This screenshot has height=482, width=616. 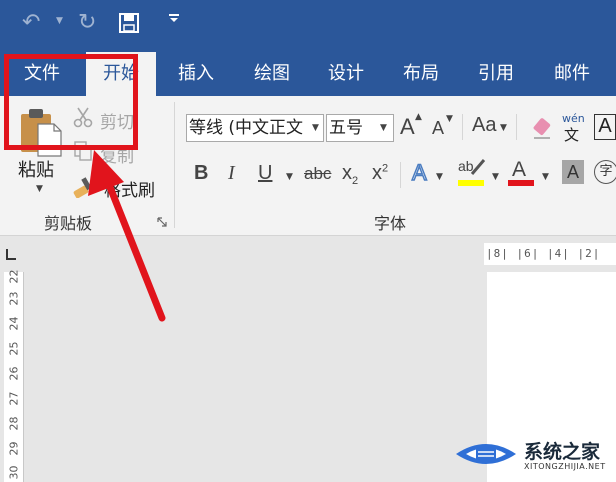 What do you see at coordinates (71, 102) in the screenshot?
I see `annotation-highlight-box` at bounding box center [71, 102].